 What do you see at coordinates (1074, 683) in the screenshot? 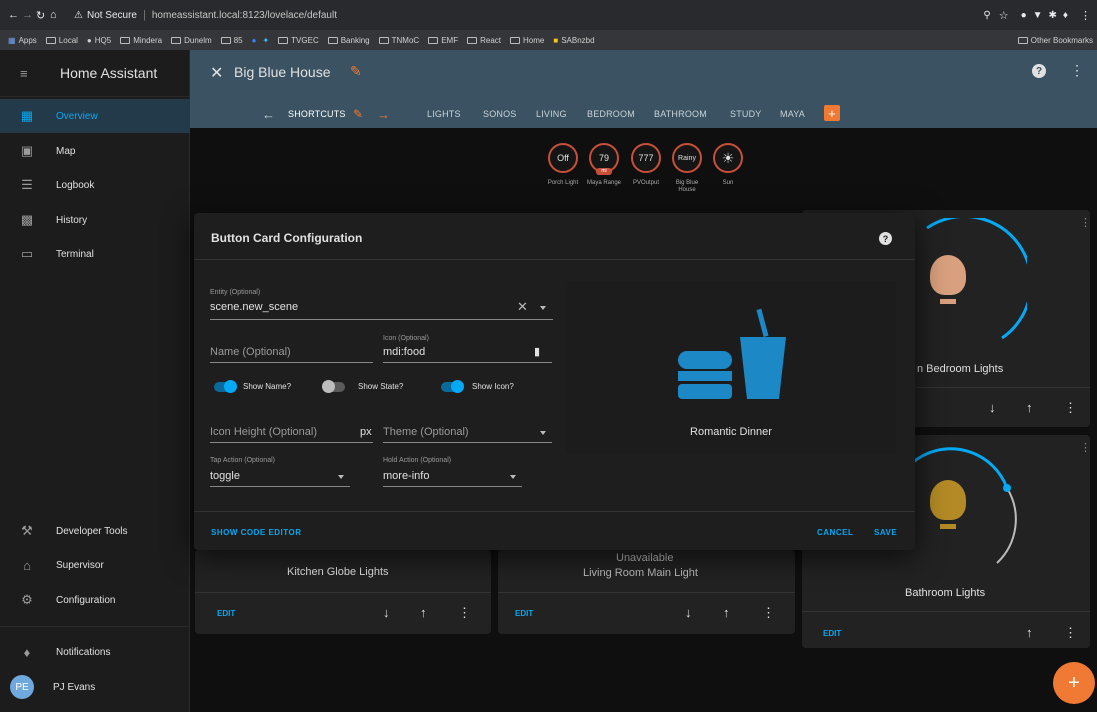
I see `add-card-button: +` at bounding box center [1074, 683].